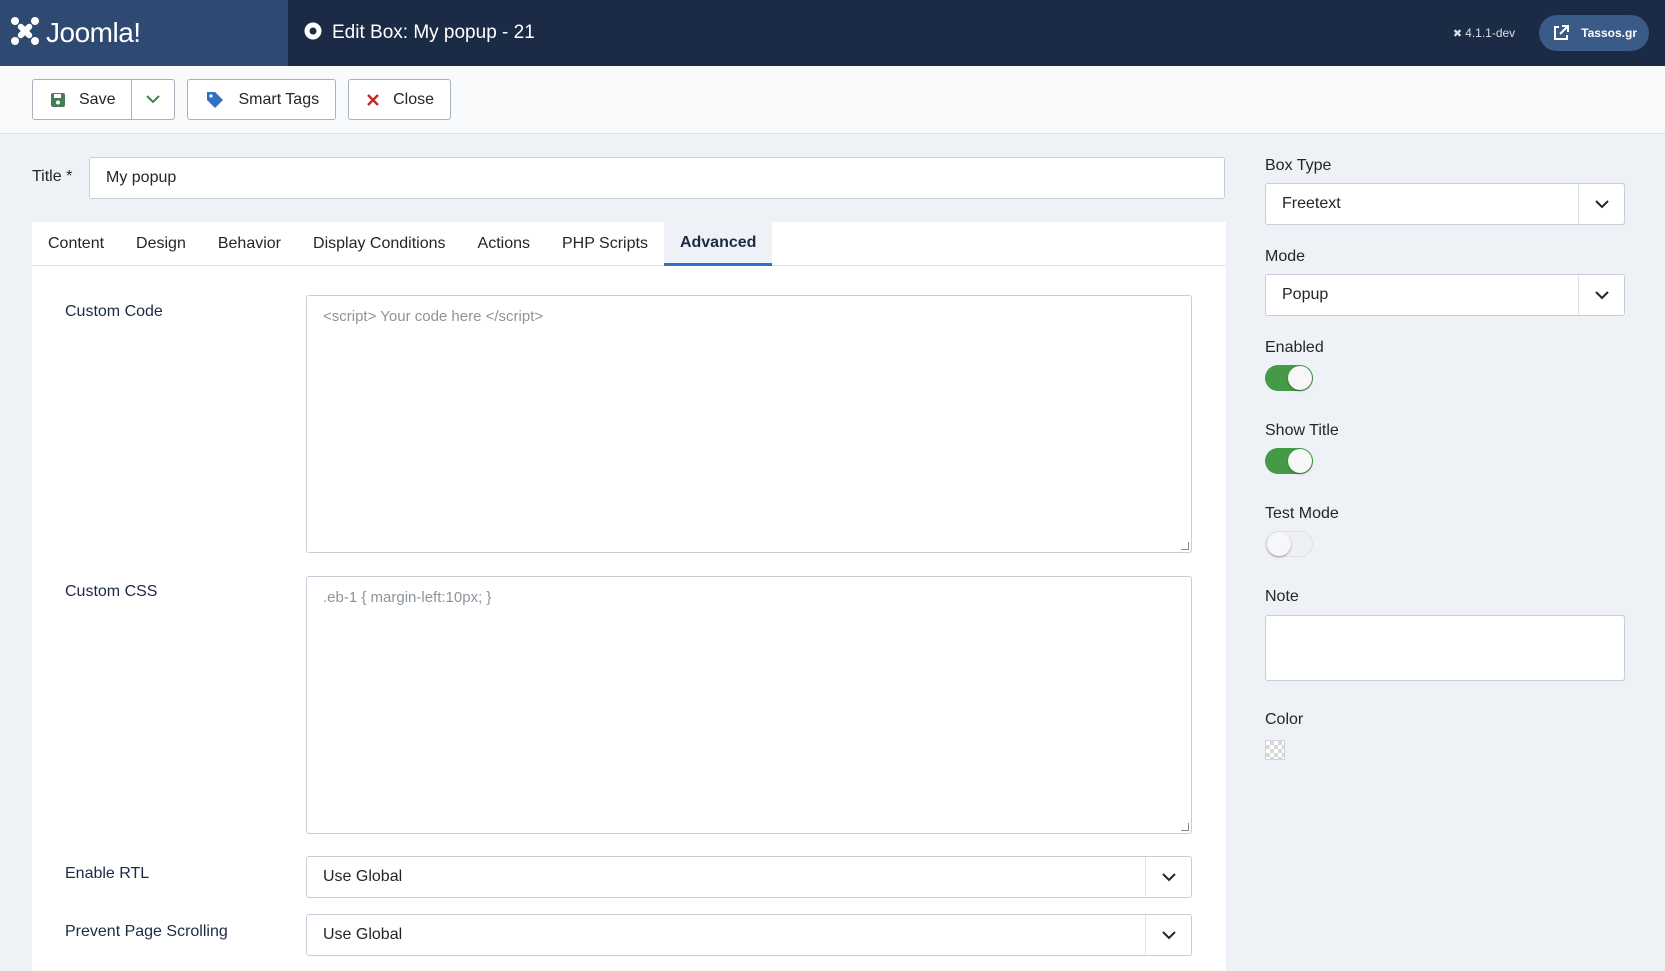 Image resolution: width=1665 pixels, height=971 pixels. I want to click on mode-value: Popup, so click(1305, 294).